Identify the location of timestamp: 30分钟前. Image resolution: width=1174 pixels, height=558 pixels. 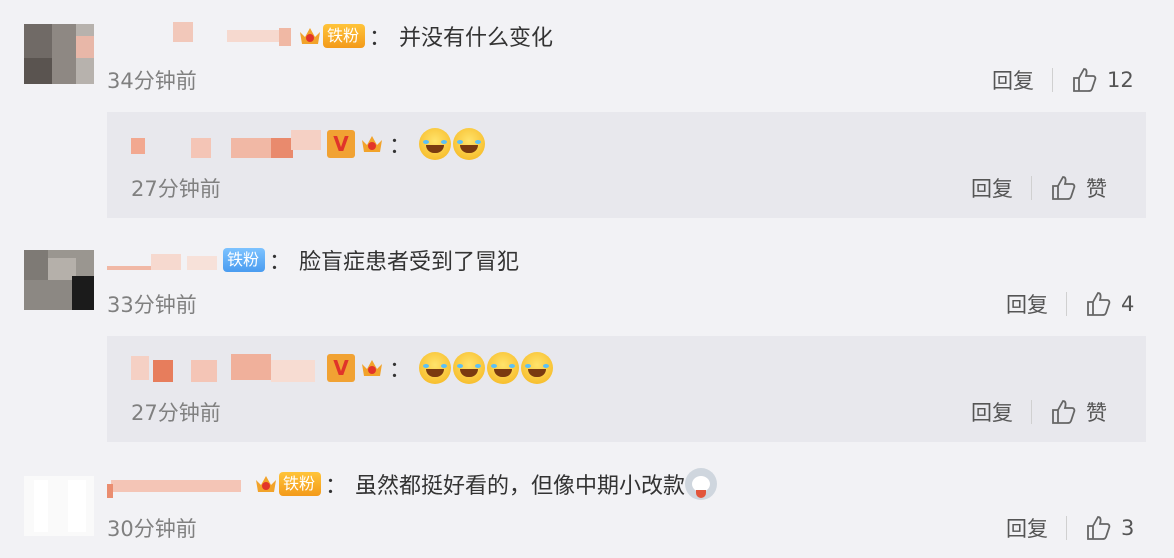
(152, 529).